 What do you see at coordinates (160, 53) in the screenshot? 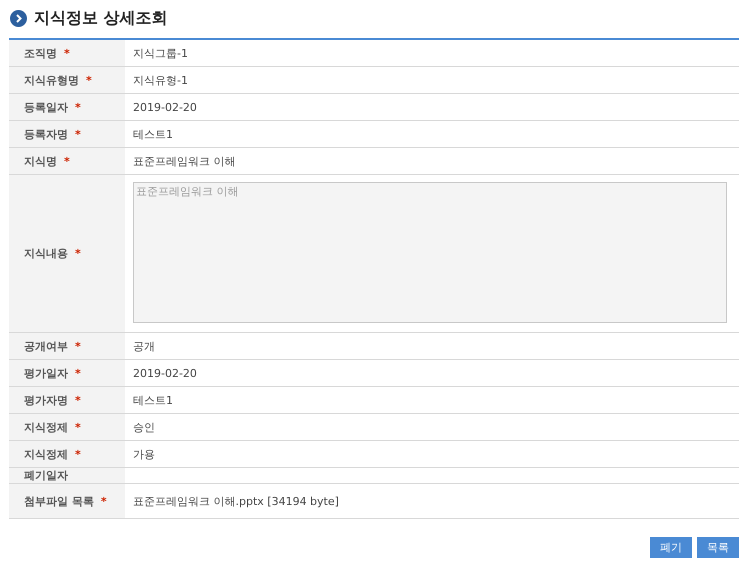
I see `field-value: 지식그룹-1` at bounding box center [160, 53].